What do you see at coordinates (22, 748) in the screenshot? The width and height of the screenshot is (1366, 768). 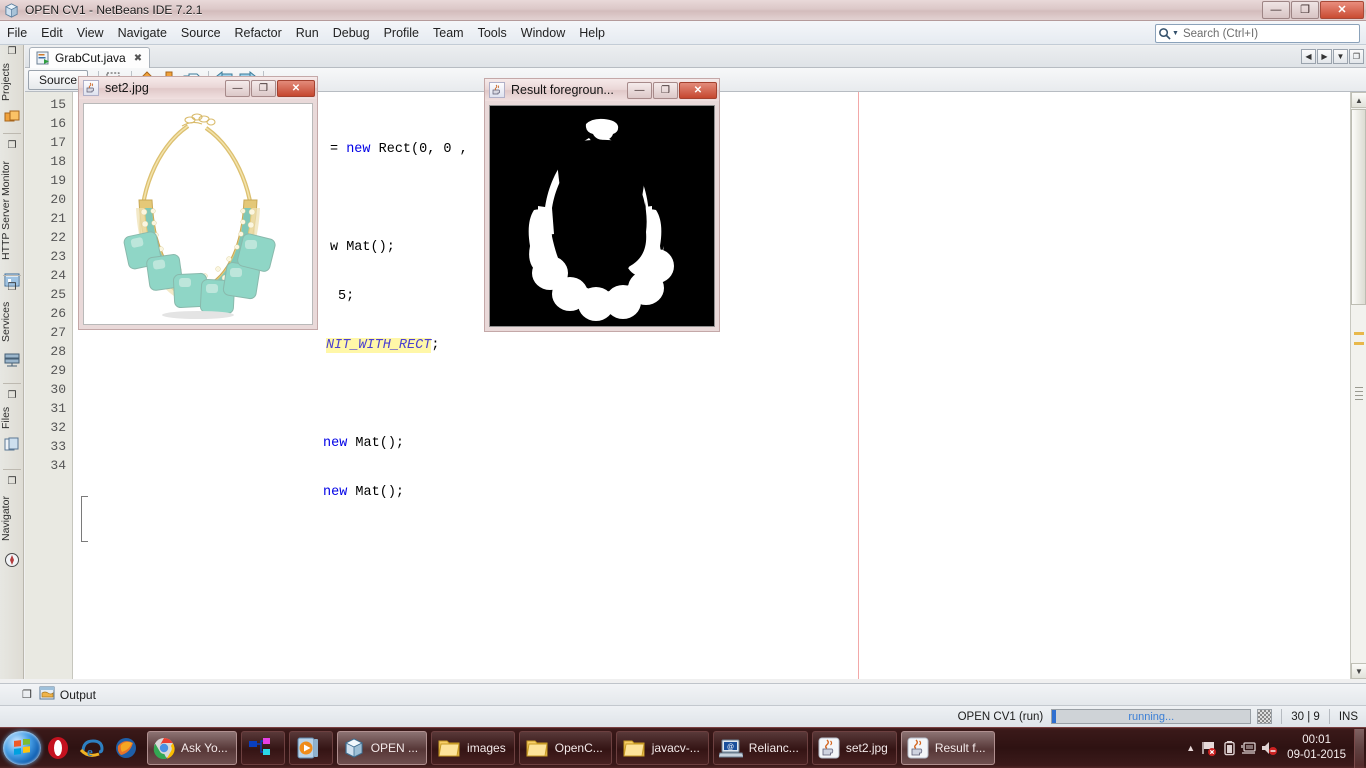 I see `windows-orb-icon` at bounding box center [22, 748].